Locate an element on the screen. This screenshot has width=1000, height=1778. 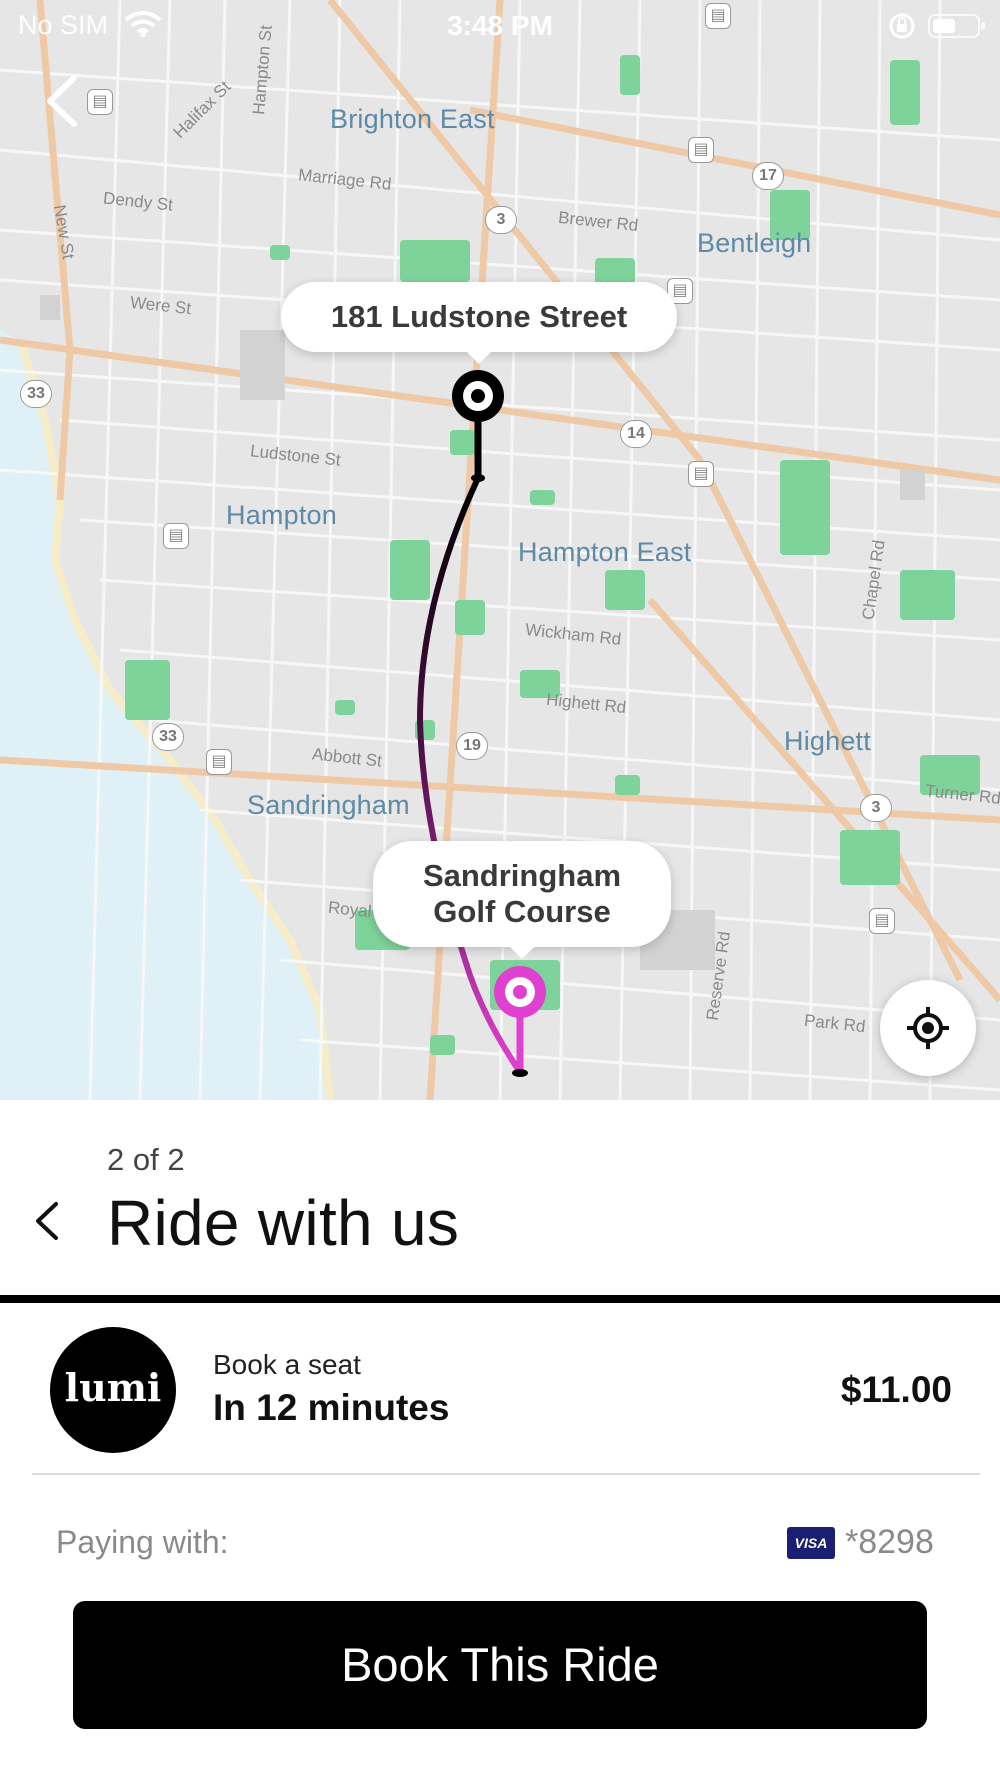
ride-option-card: lumi Book a seat In 12 minutes $11.00 is located at coordinates (500, 1390).